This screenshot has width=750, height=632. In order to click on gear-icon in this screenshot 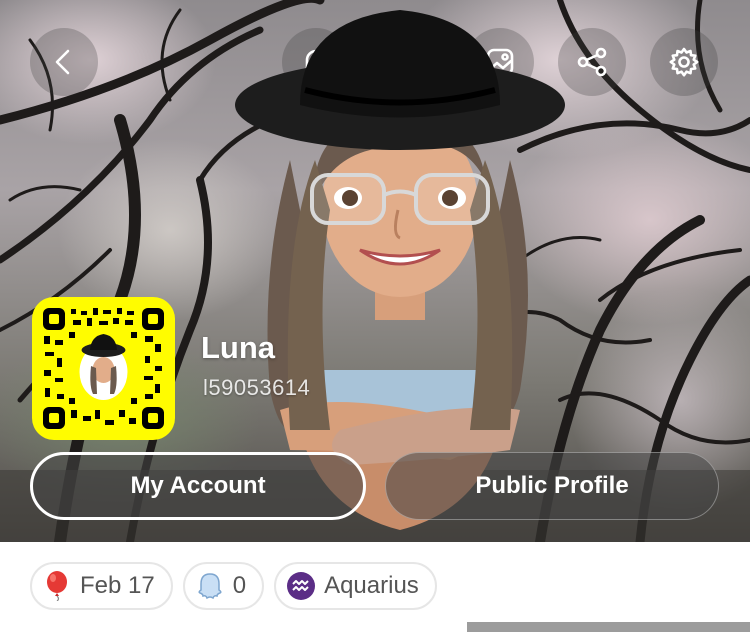, I will do `click(684, 62)`.